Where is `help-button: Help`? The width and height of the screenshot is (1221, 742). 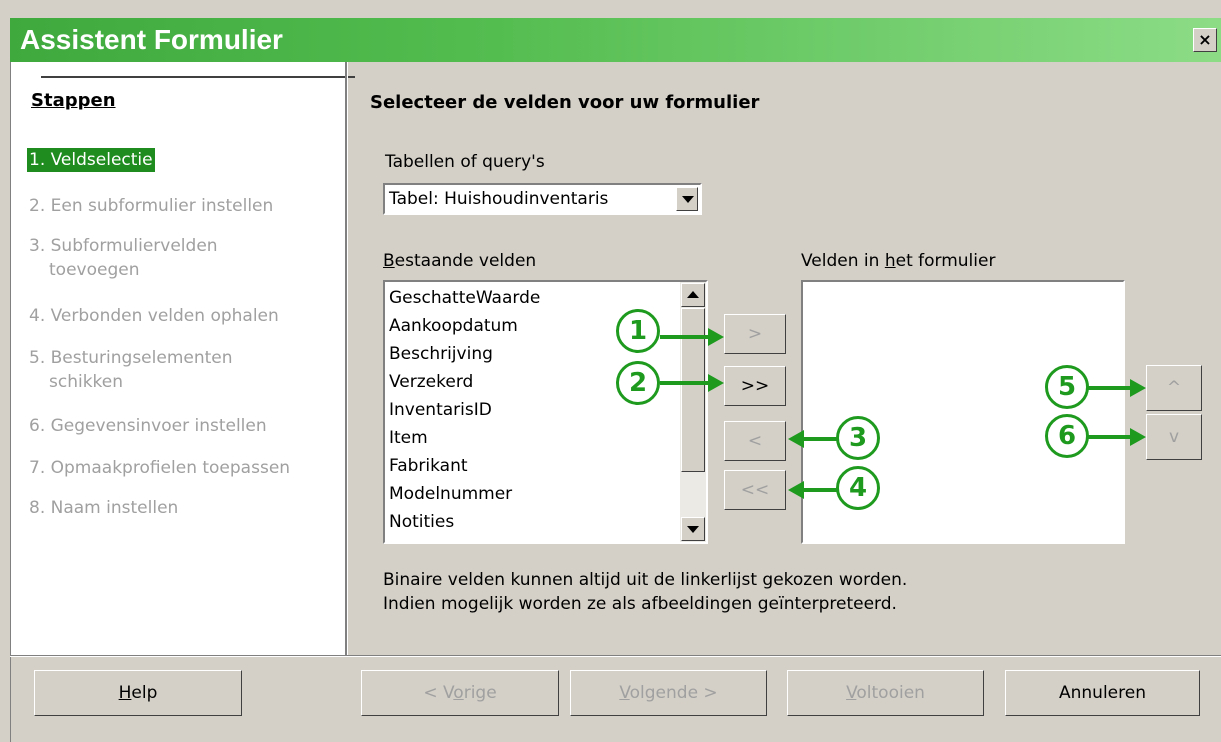 help-button: Help is located at coordinates (138, 693).